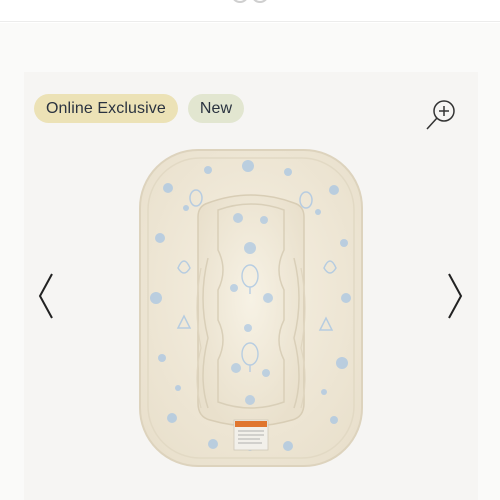 Image resolution: width=500 pixels, height=500 pixels. Describe the element at coordinates (106, 108) in the screenshot. I see `online-exclusive-badge: Online Exclusive` at that location.